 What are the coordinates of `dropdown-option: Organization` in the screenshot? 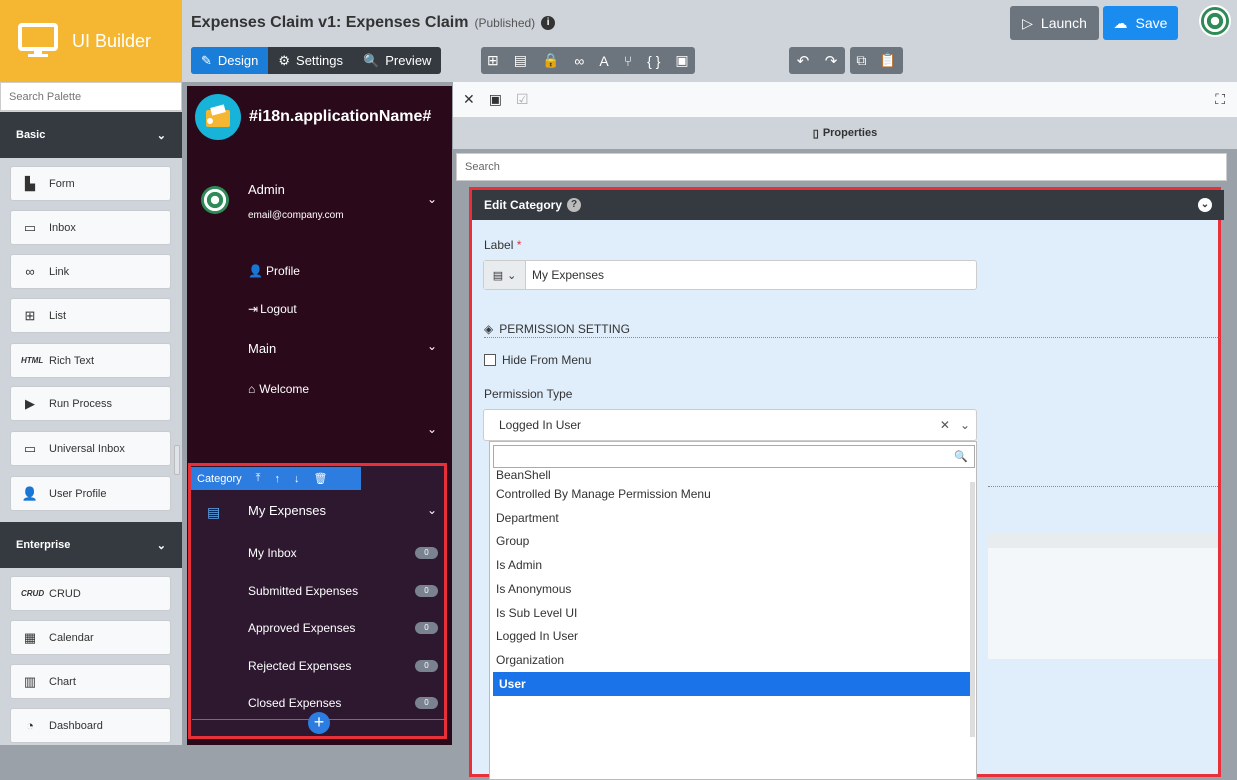 It's located at (733, 660).